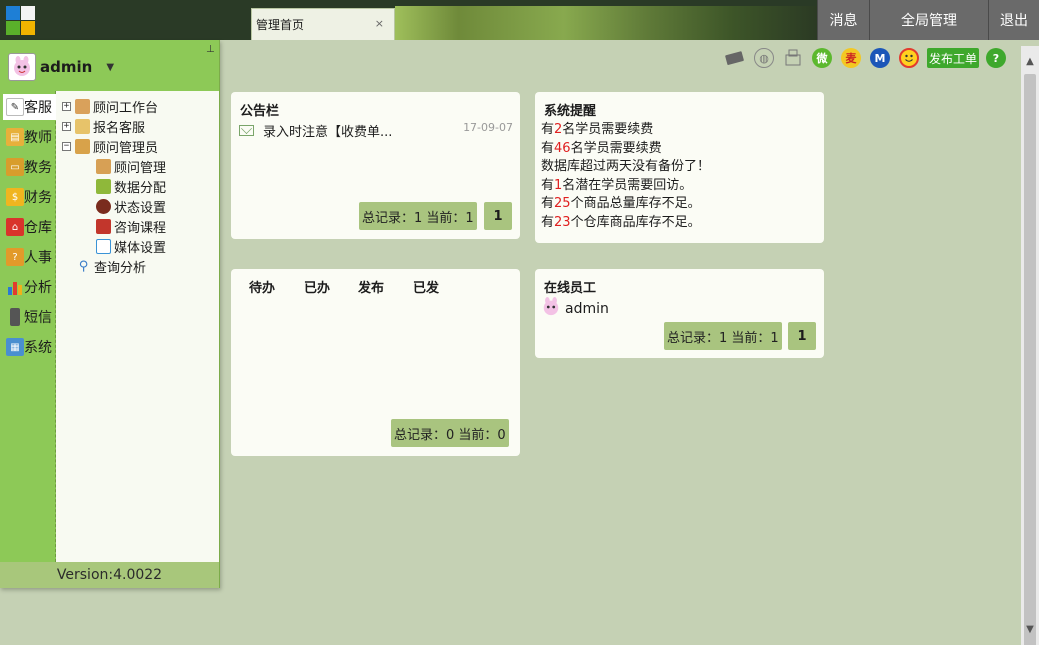 The height and width of the screenshot is (645, 1039). Describe the element at coordinates (909, 58) in the screenshot. I see `smiley-icon` at that location.